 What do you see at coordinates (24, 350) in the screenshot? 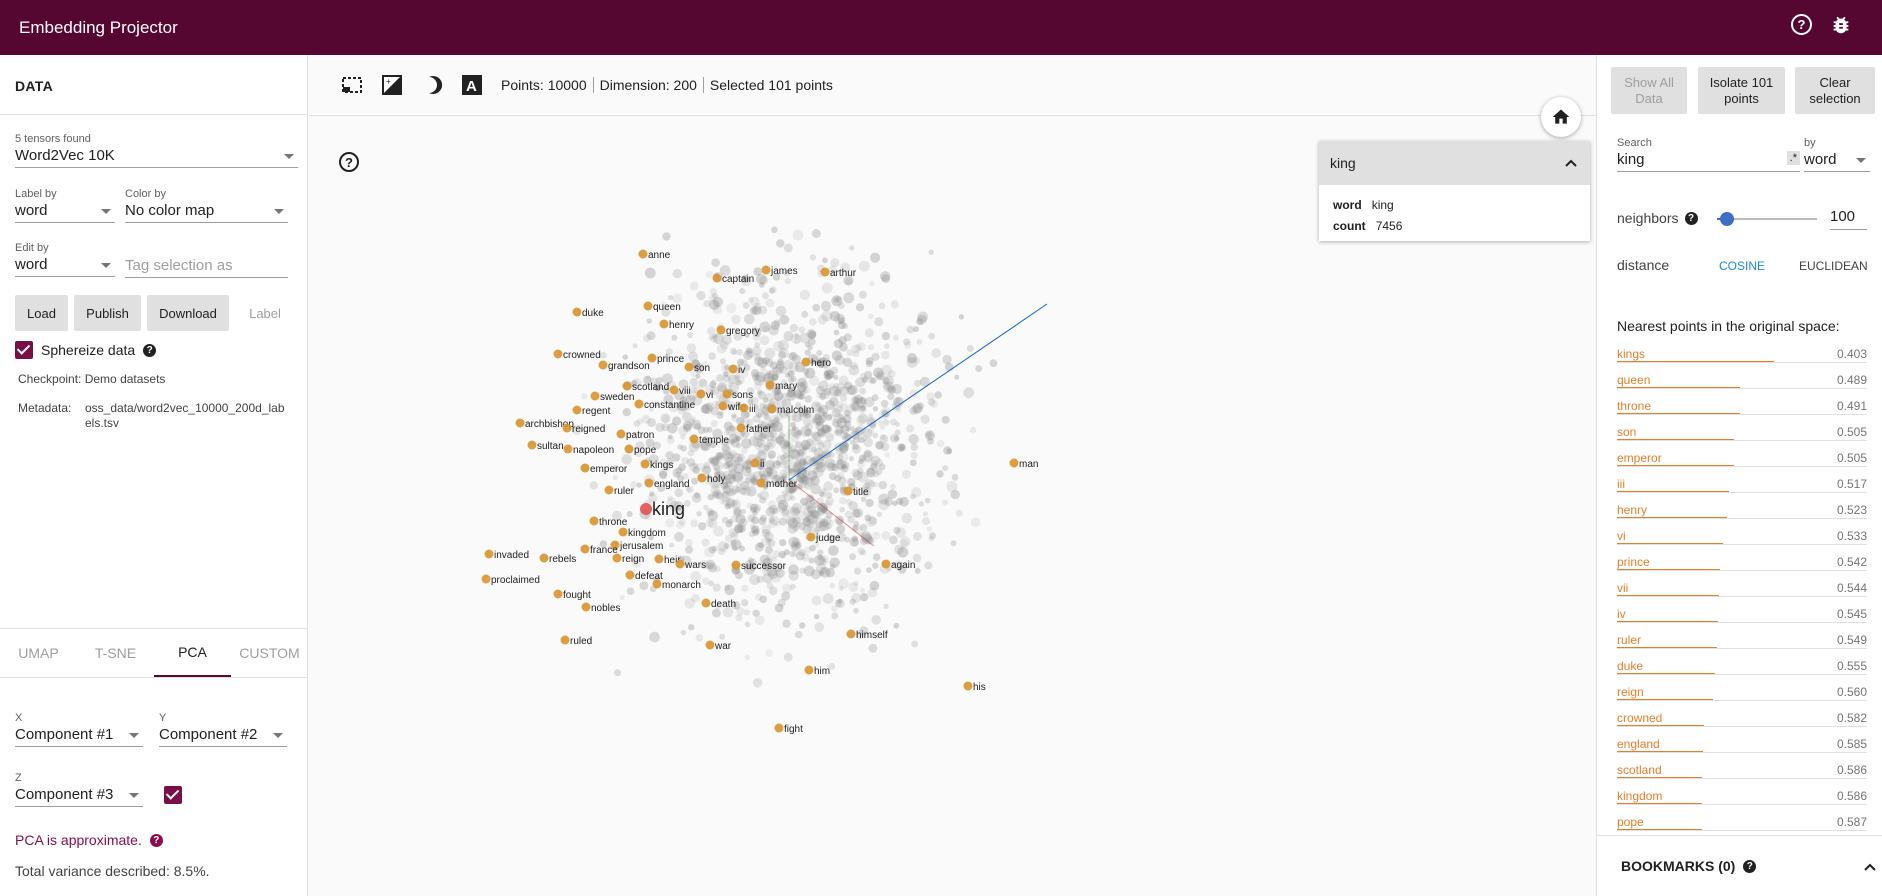
I see `sphereize-checkbox` at bounding box center [24, 350].